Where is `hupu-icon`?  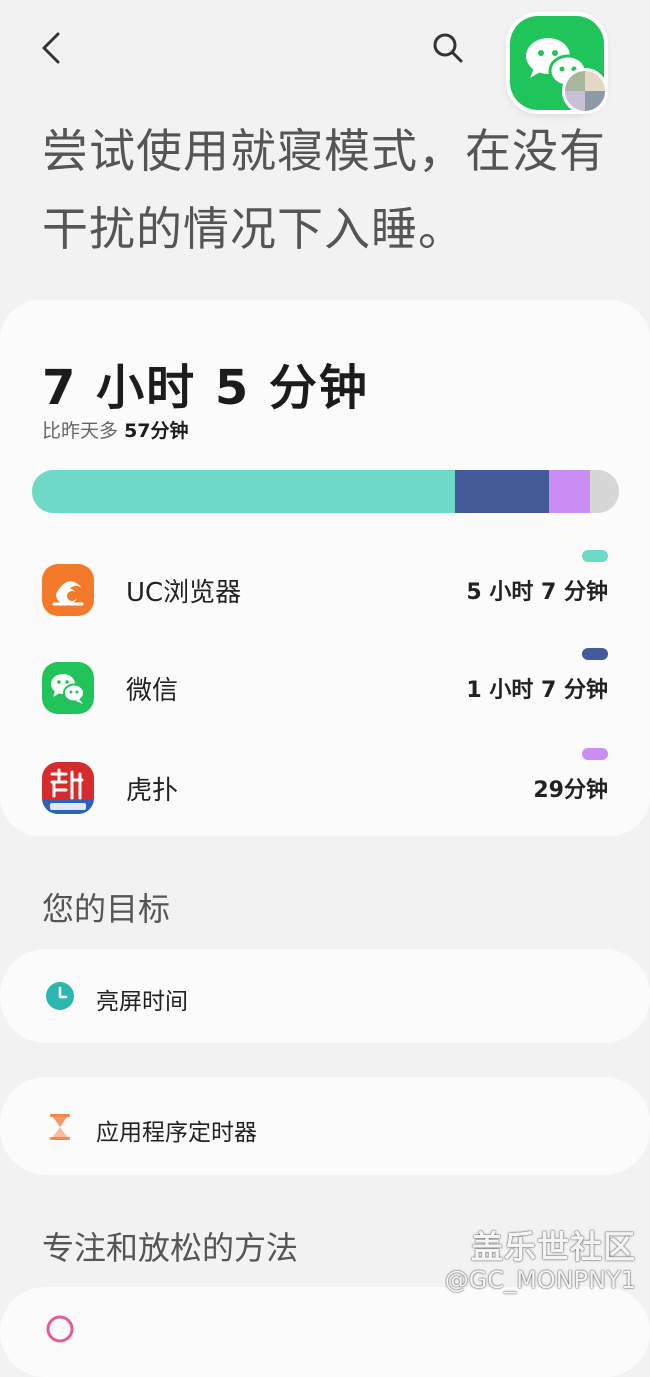 hupu-icon is located at coordinates (68, 788).